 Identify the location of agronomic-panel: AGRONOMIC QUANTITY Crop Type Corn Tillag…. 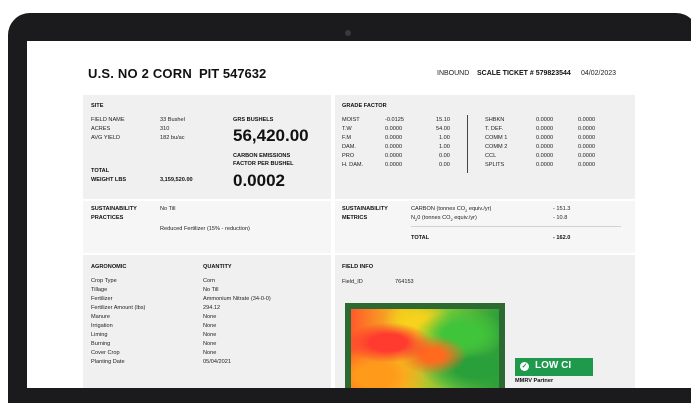
(207, 321).